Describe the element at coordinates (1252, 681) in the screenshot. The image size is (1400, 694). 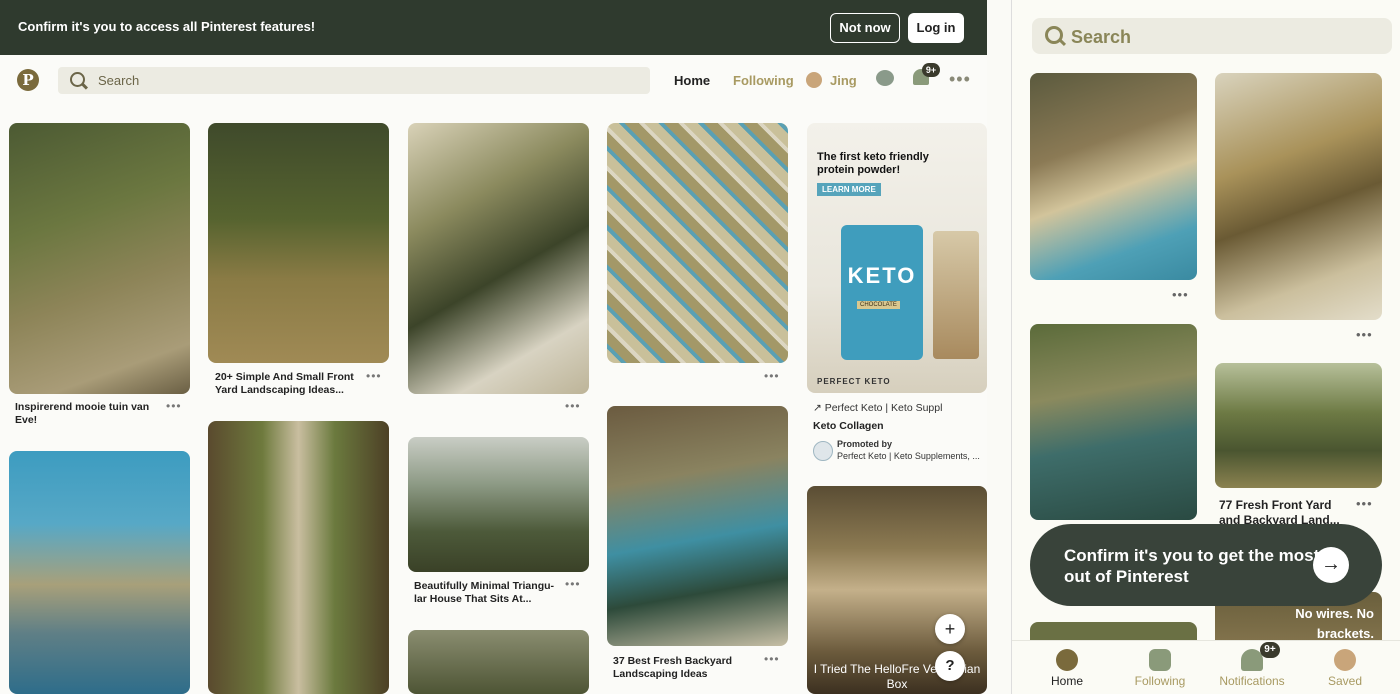
I see `tab-label: Notifications` at that location.